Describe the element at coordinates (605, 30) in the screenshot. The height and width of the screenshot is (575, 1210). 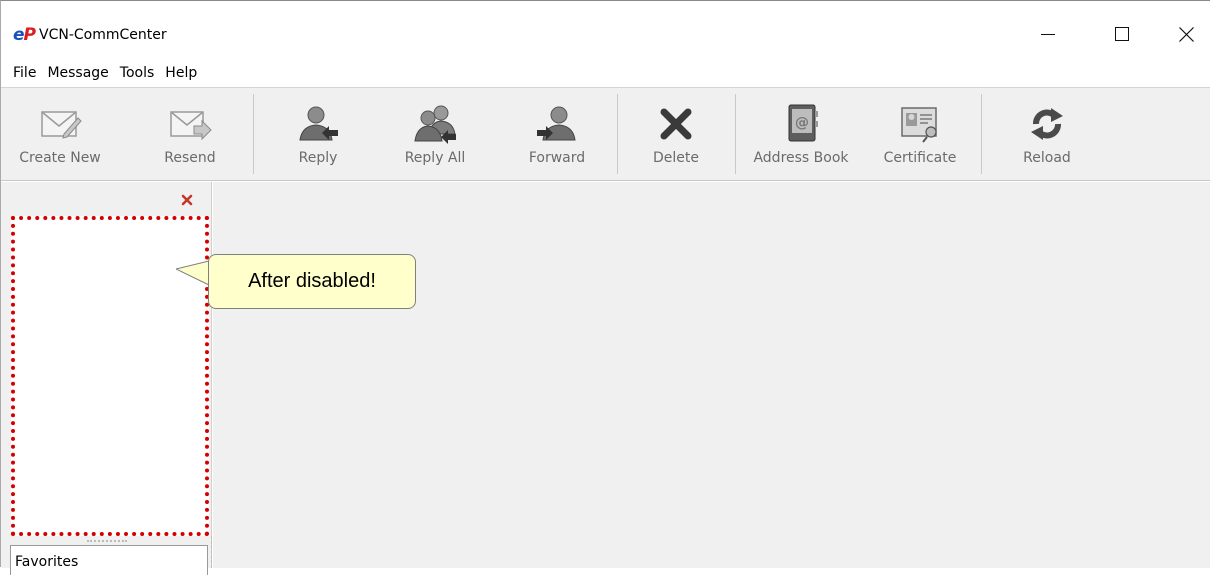
I see `title-bar: eP VCN-CommCenter` at that location.